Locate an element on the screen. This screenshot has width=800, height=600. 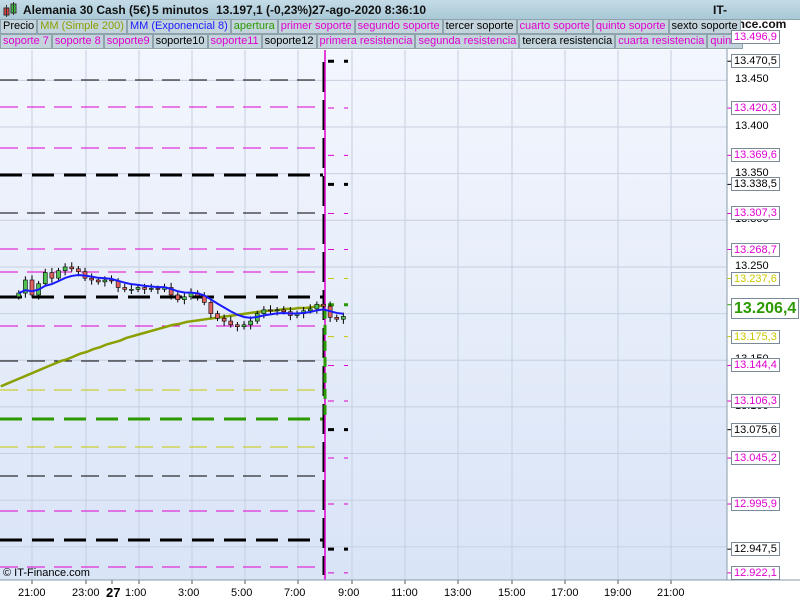
legend-item: soporte10 is located at coordinates (180, 41).